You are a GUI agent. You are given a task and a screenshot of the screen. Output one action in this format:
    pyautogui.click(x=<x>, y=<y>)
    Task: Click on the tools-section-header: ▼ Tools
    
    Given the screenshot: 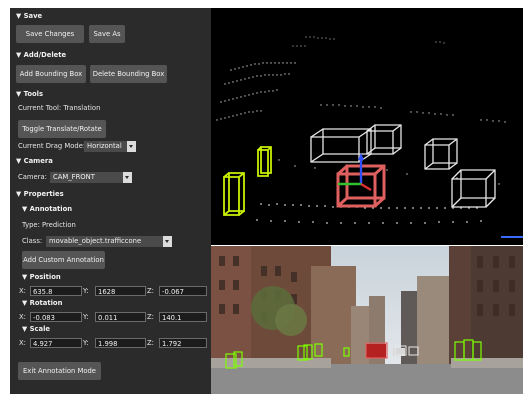 What is the action you would take?
    pyautogui.click(x=29, y=94)
    